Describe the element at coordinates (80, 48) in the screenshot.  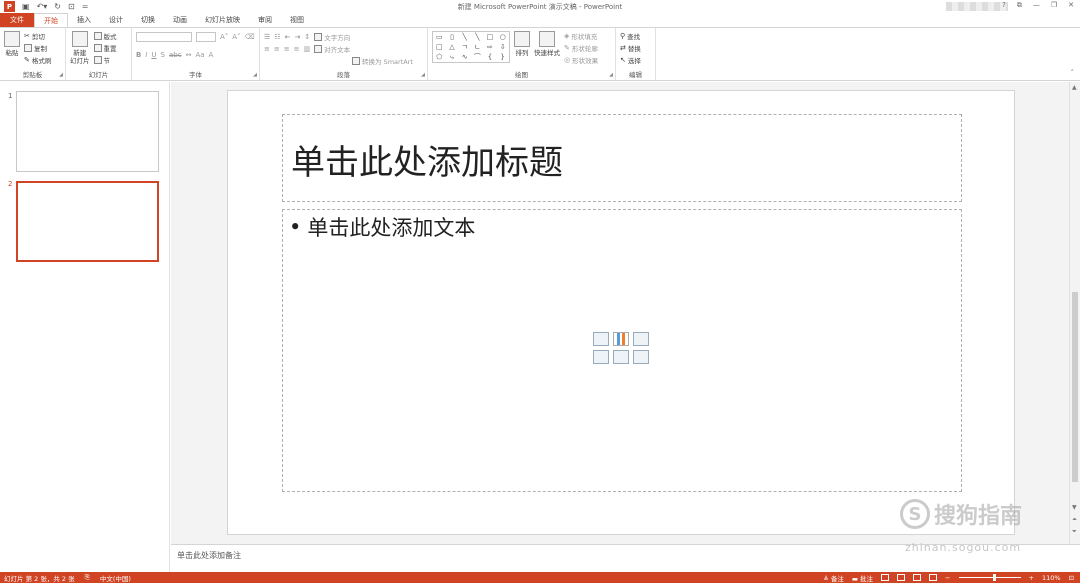
I see `new-slide-button: 新建 幻灯片` at that location.